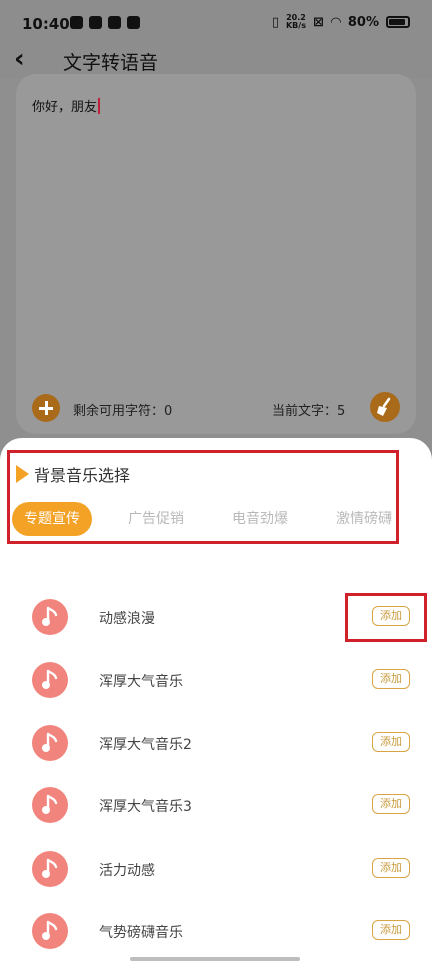 The image size is (432, 964). What do you see at coordinates (216, 812) in the screenshot?
I see `list-item: 浑厚大气音乐3 添加` at bounding box center [216, 812].